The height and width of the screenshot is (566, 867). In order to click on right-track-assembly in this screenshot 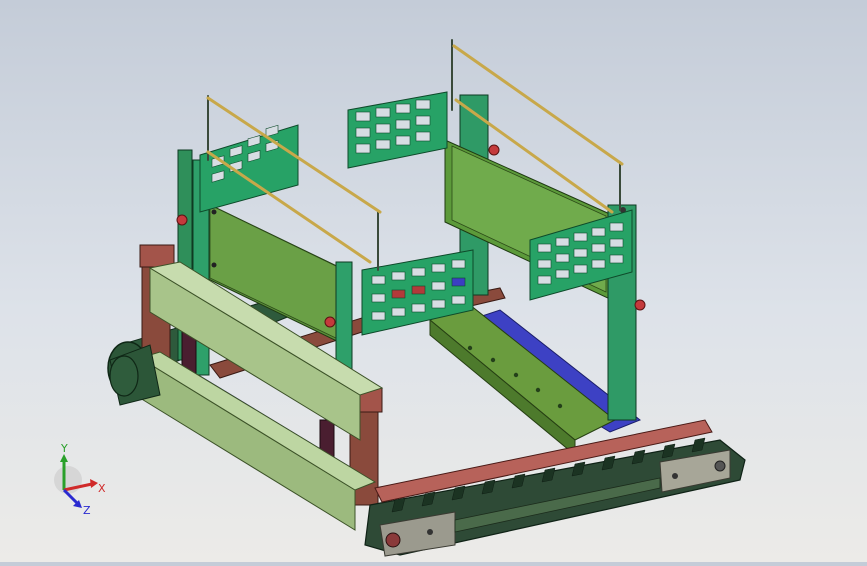, I will do `click(555, 488)`.